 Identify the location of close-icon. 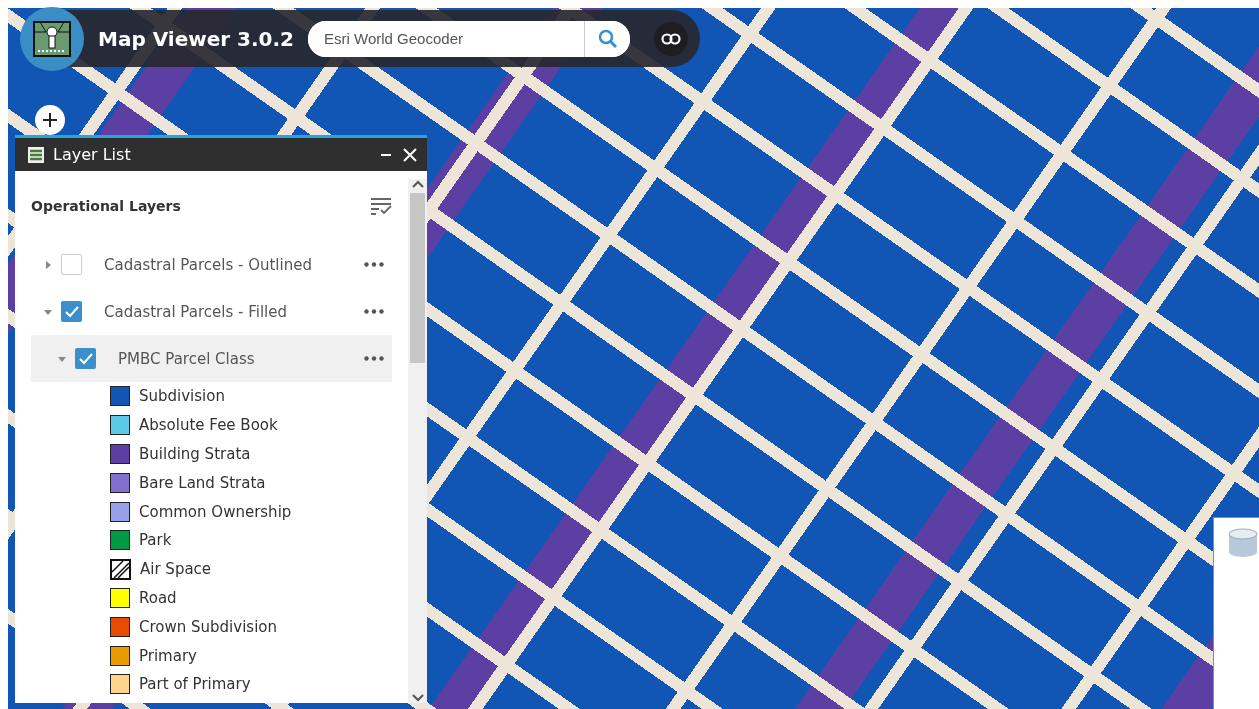
(410, 154).